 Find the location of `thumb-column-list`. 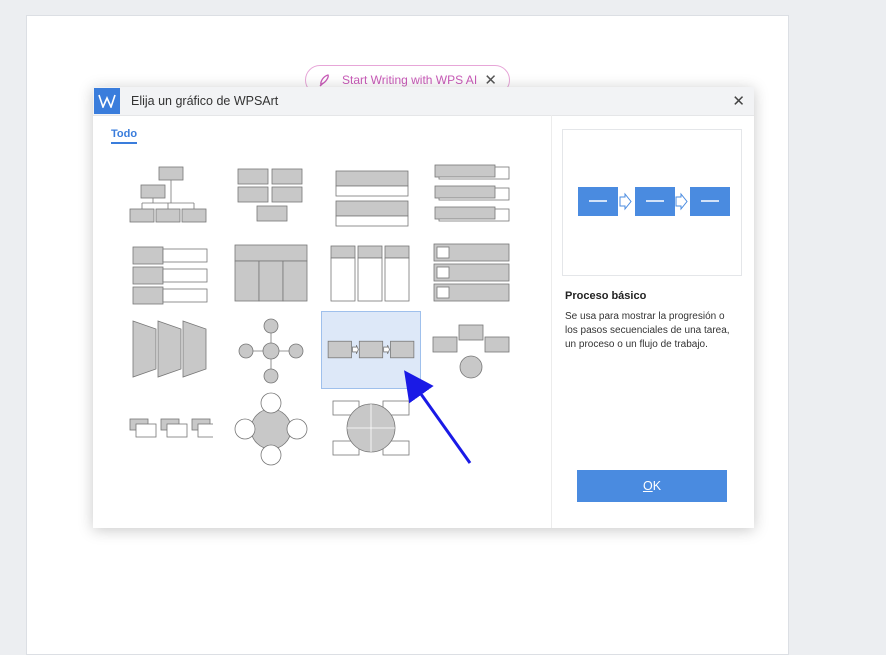

thumb-column-list is located at coordinates (363, 278).